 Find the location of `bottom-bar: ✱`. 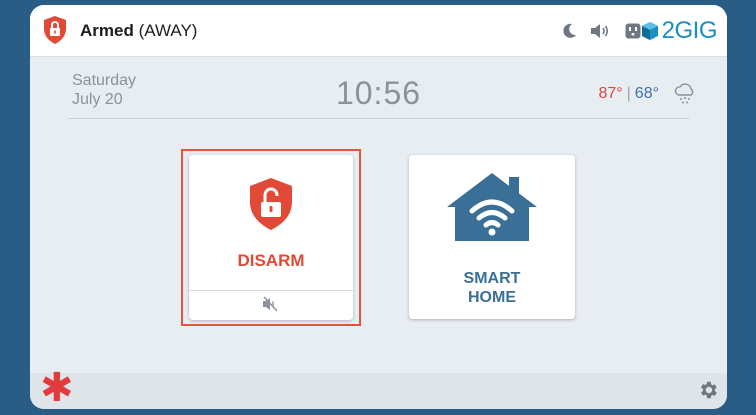

bottom-bar: ✱ is located at coordinates (378, 388).